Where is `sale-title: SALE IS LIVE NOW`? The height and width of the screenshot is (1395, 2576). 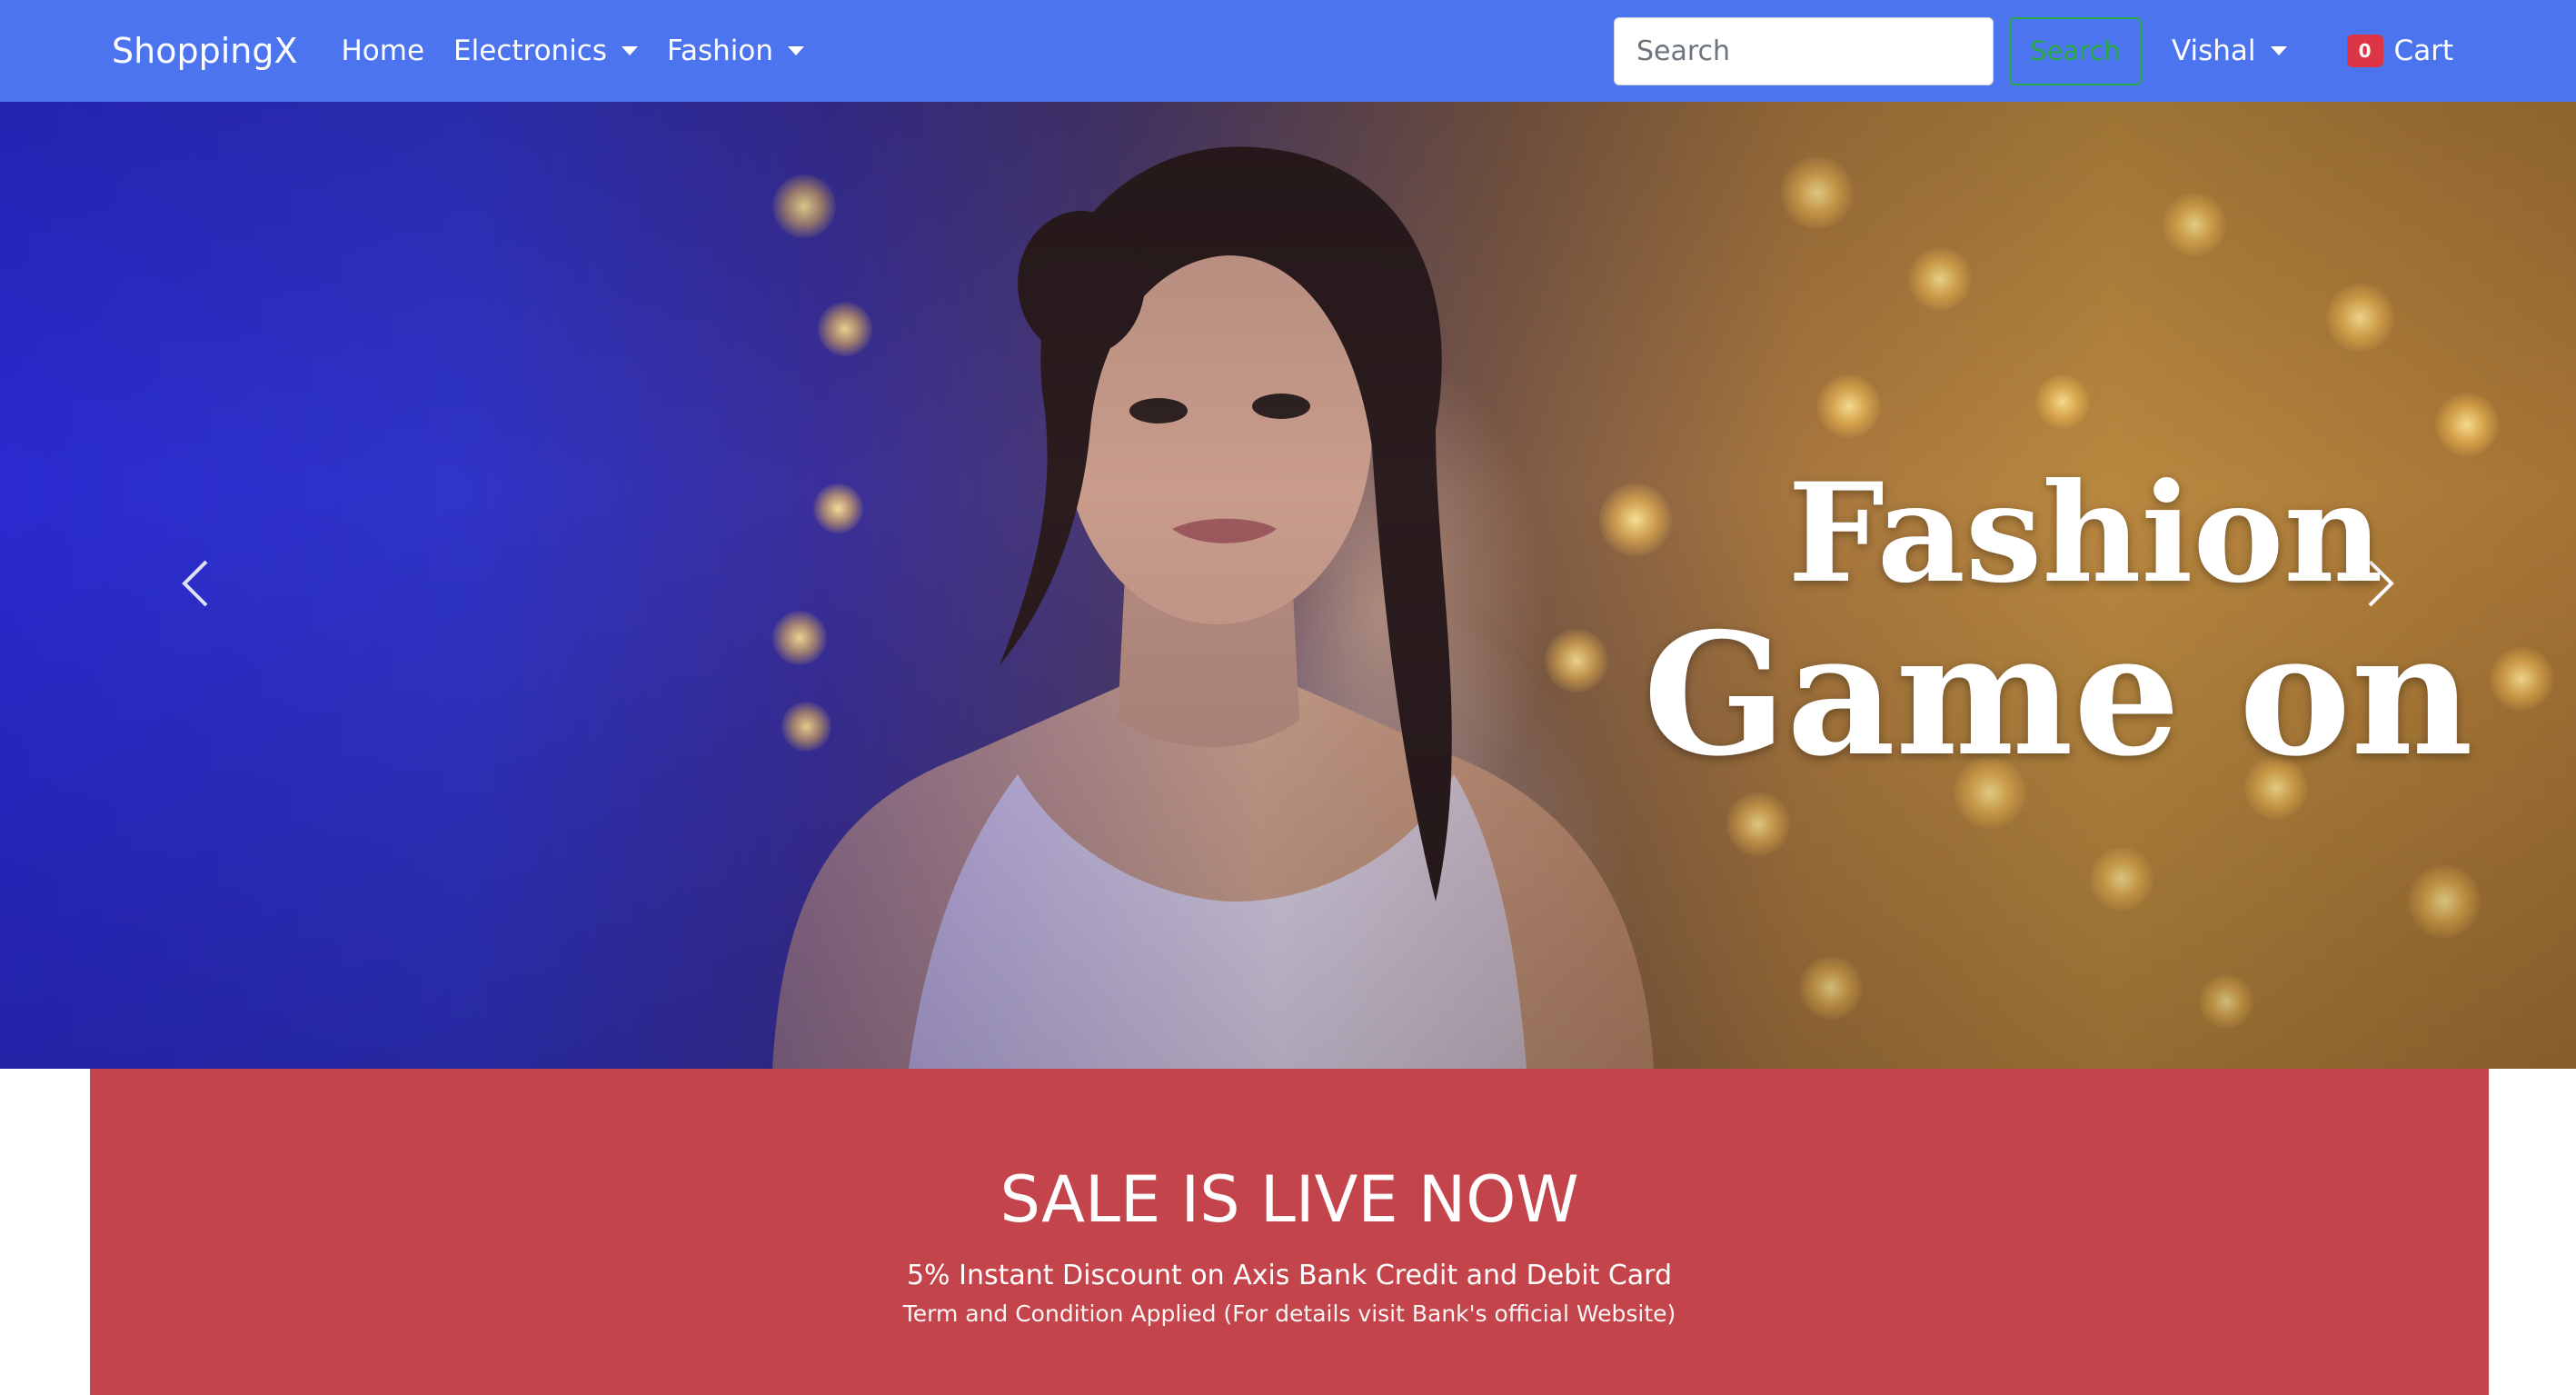
sale-title: SALE IS LIVE NOW is located at coordinates (1290, 1199).